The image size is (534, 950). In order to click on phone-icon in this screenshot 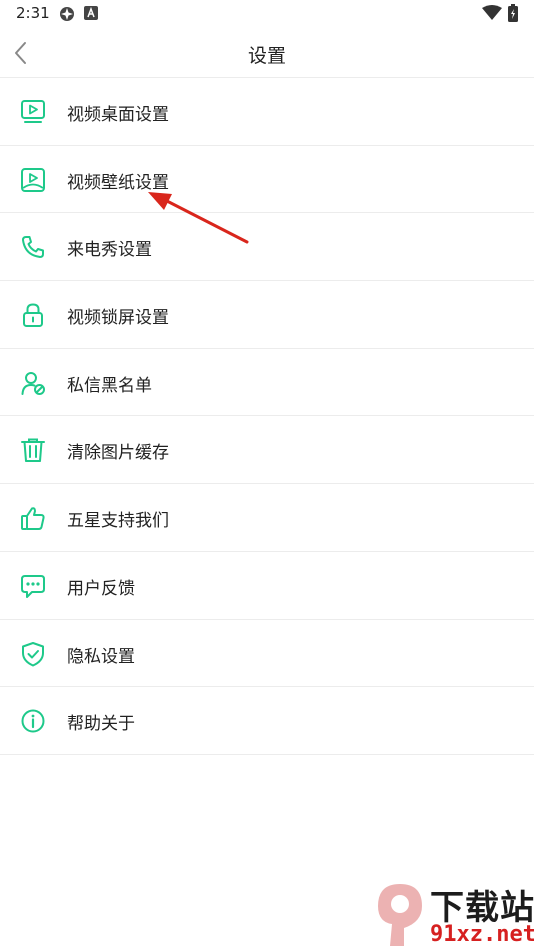, I will do `click(33, 247)`.